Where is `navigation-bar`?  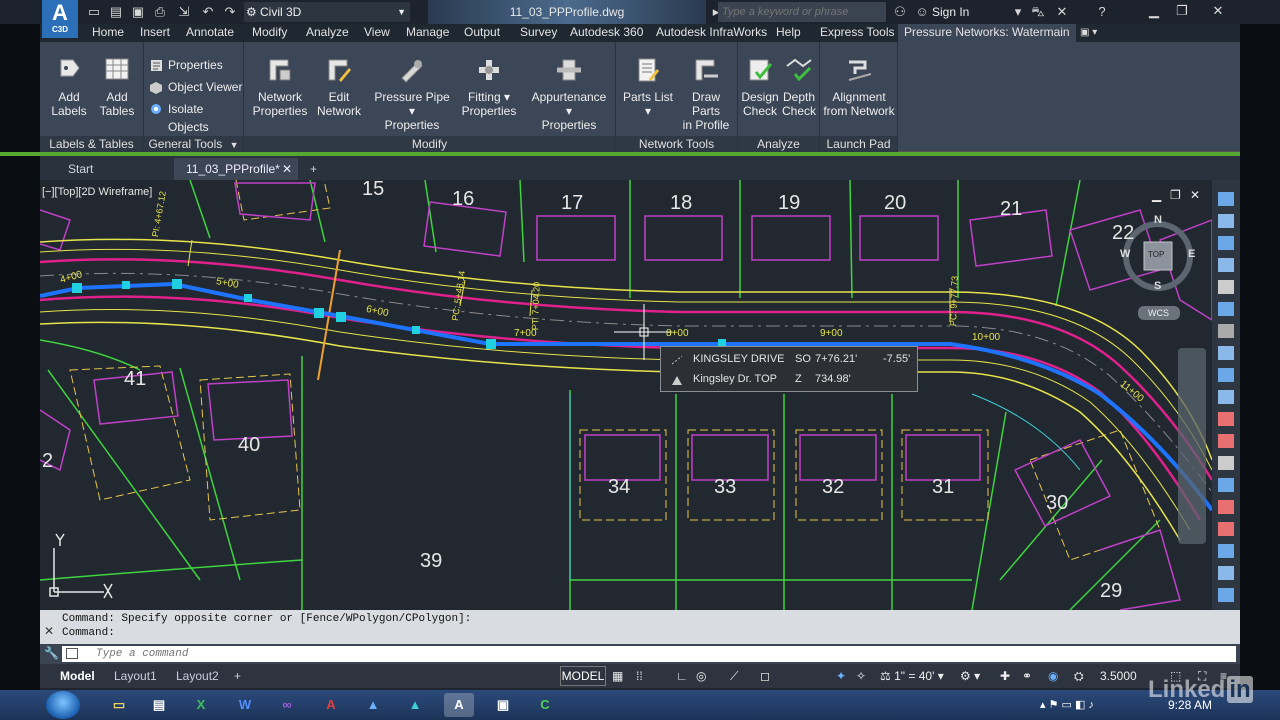
navigation-bar is located at coordinates (1192, 446).